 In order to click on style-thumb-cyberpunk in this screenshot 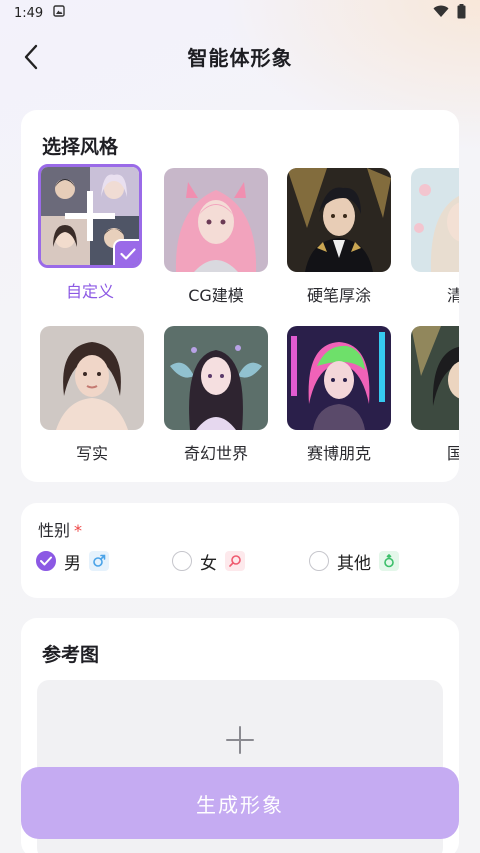, I will do `click(339, 378)`.